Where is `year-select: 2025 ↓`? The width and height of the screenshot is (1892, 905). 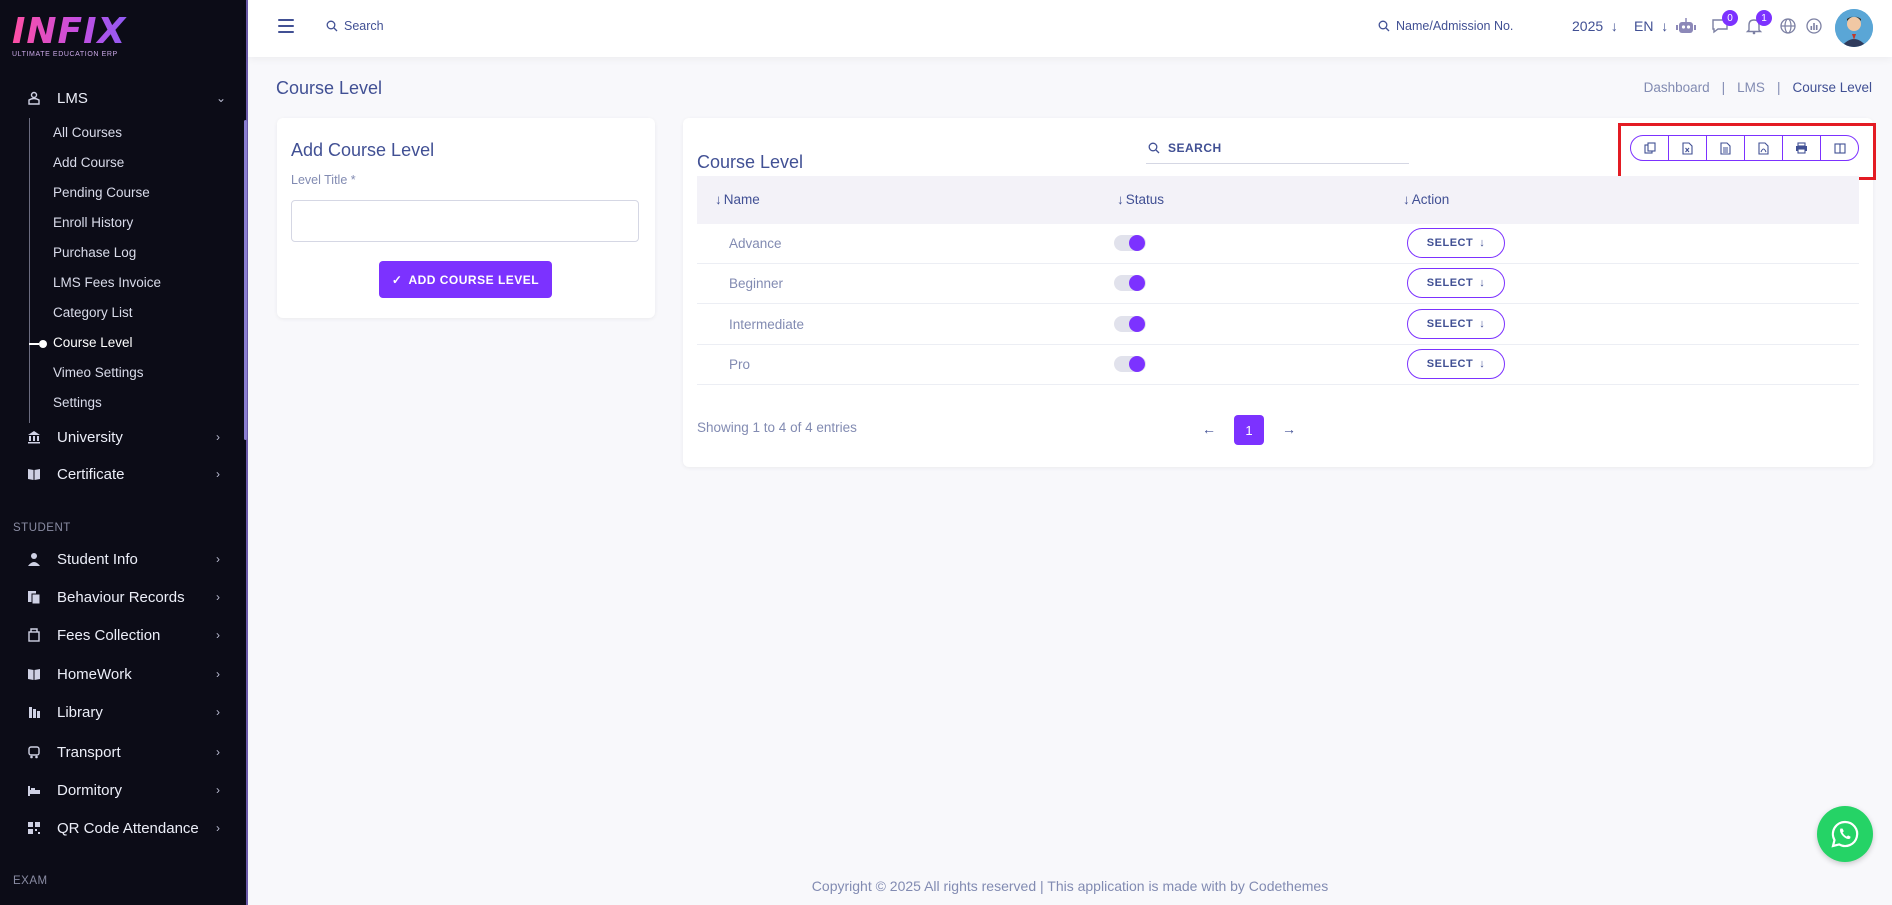 year-select: 2025 ↓ is located at coordinates (1595, 26).